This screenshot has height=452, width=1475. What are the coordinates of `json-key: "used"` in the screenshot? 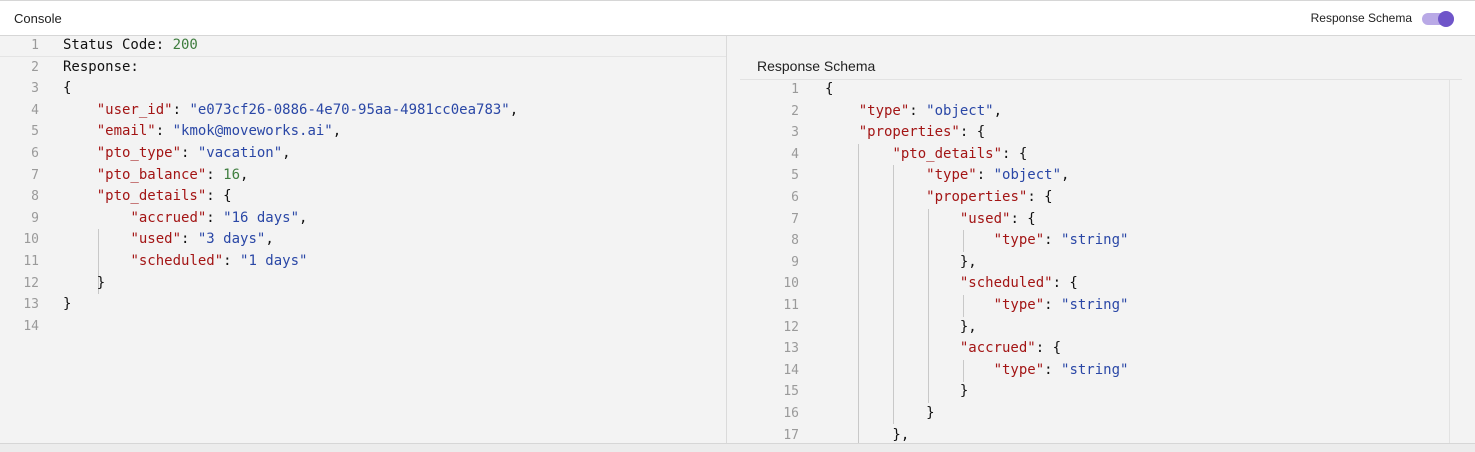 It's located at (985, 218).